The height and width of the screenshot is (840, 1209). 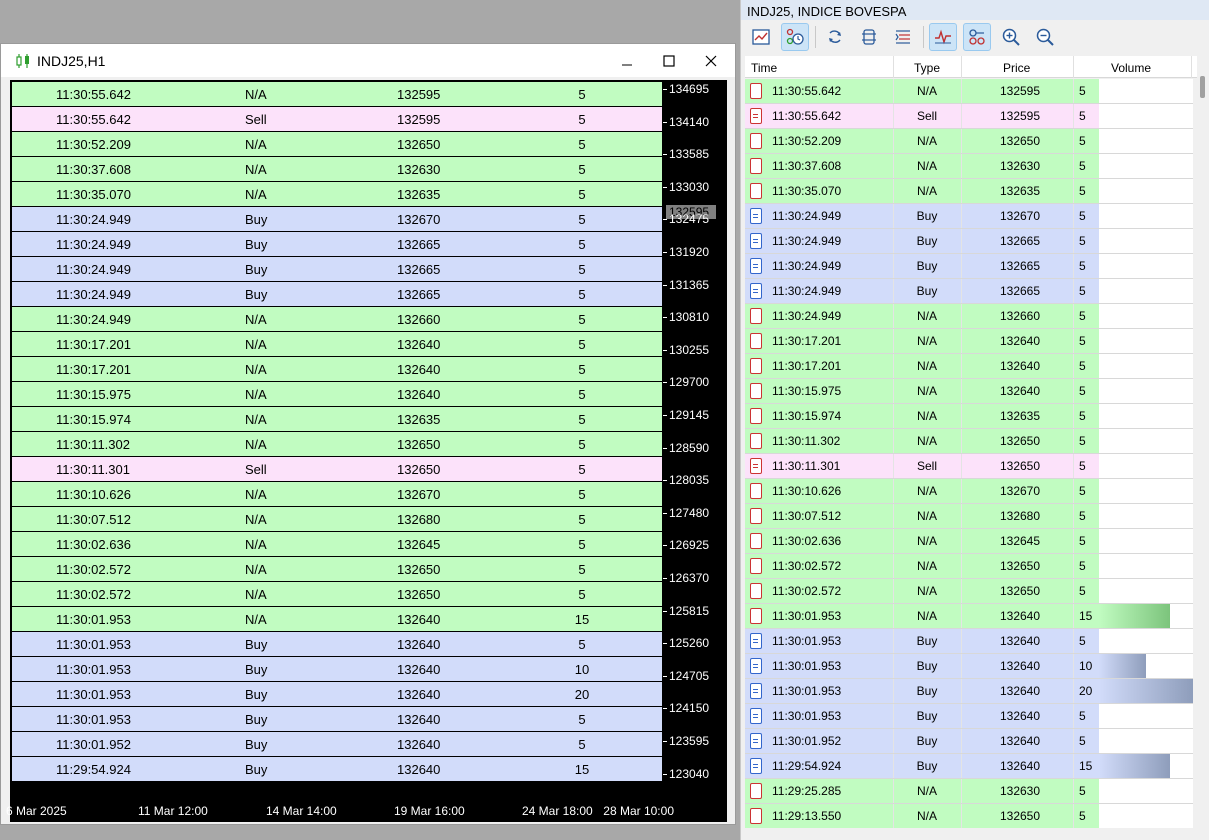 What do you see at coordinates (969, 766) in the screenshot?
I see `ts-row: 11:29:54.924 Buy 132640 15` at bounding box center [969, 766].